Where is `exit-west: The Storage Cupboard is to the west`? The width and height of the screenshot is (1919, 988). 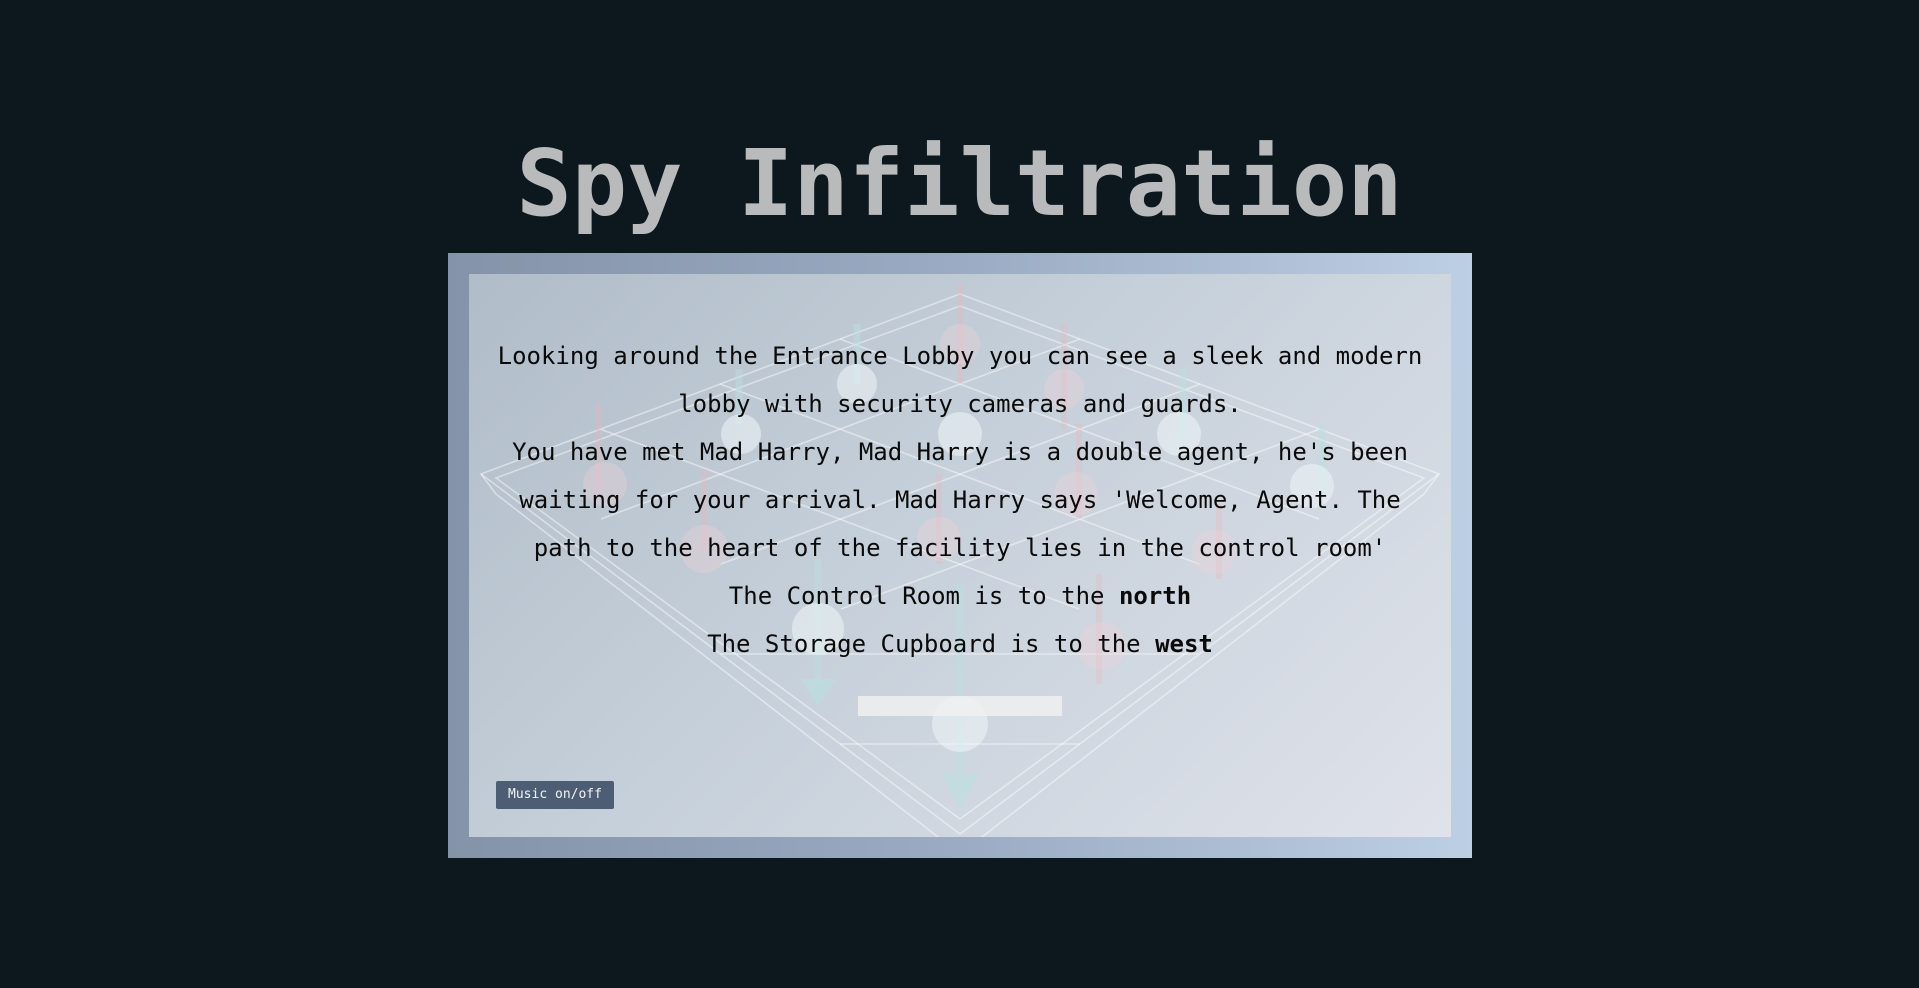
exit-west: The Storage Cupboard is to the west is located at coordinates (960, 644).